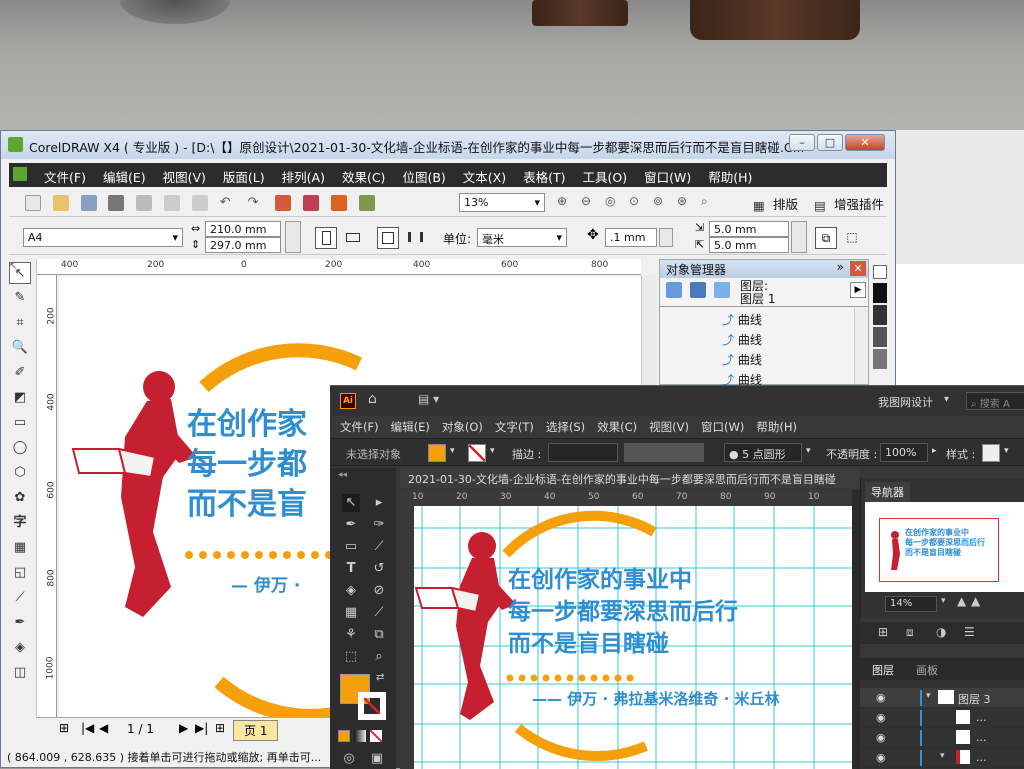  I want to click on pathfinder-icon: ◑, so click(941, 632).